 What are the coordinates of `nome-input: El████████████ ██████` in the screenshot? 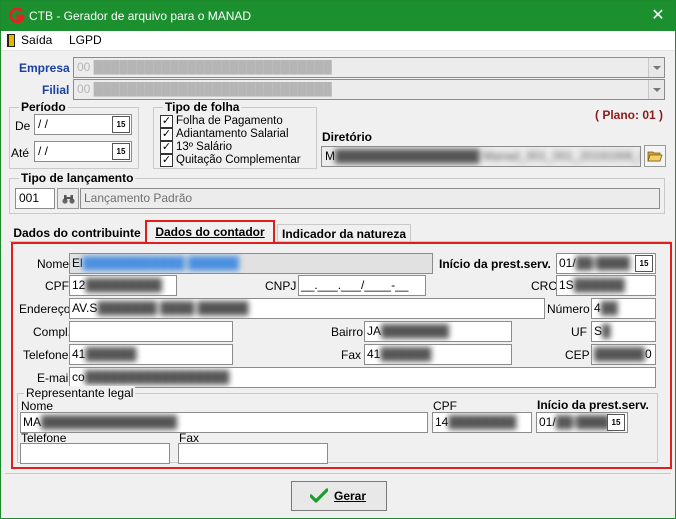 It's located at (251, 263).